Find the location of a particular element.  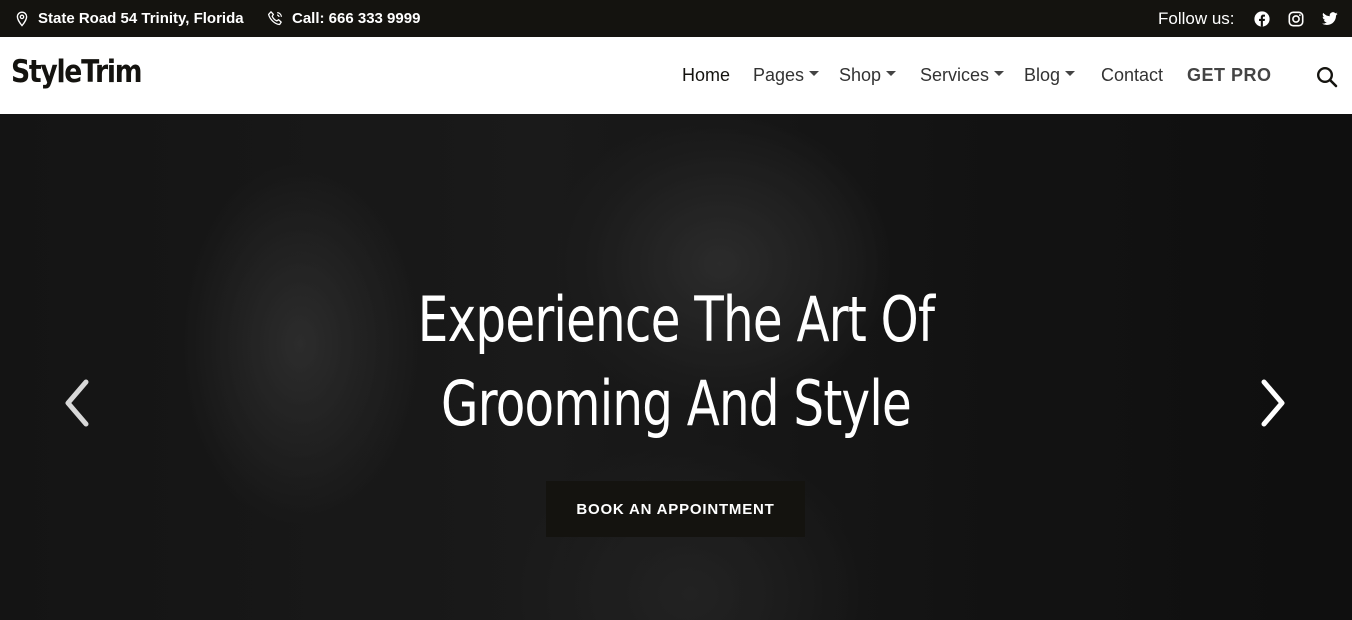

twitter-icon is located at coordinates (1330, 18).